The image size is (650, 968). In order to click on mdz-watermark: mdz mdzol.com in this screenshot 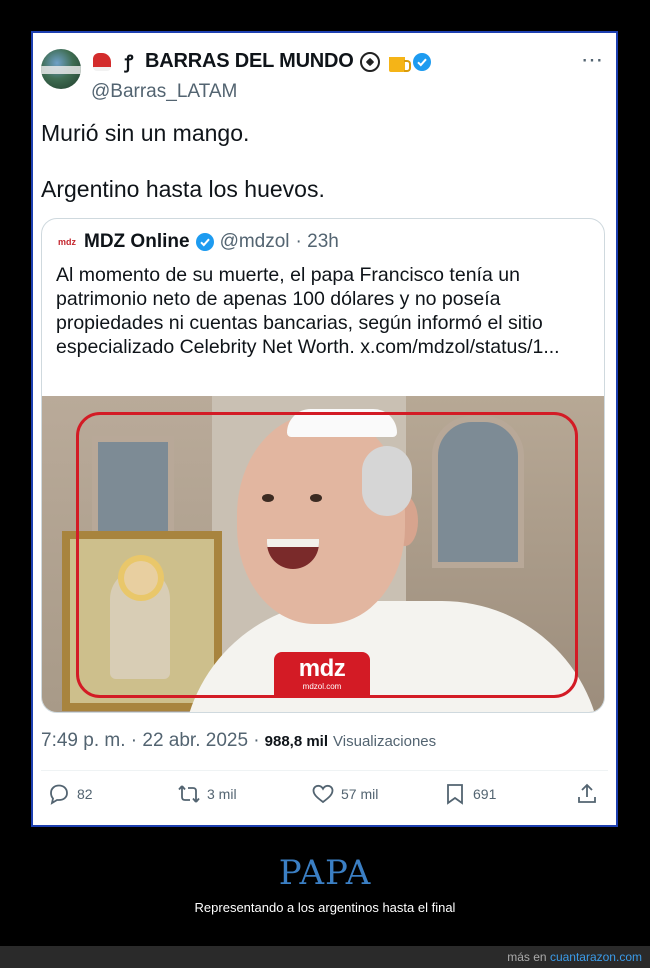, I will do `click(322, 674)`.